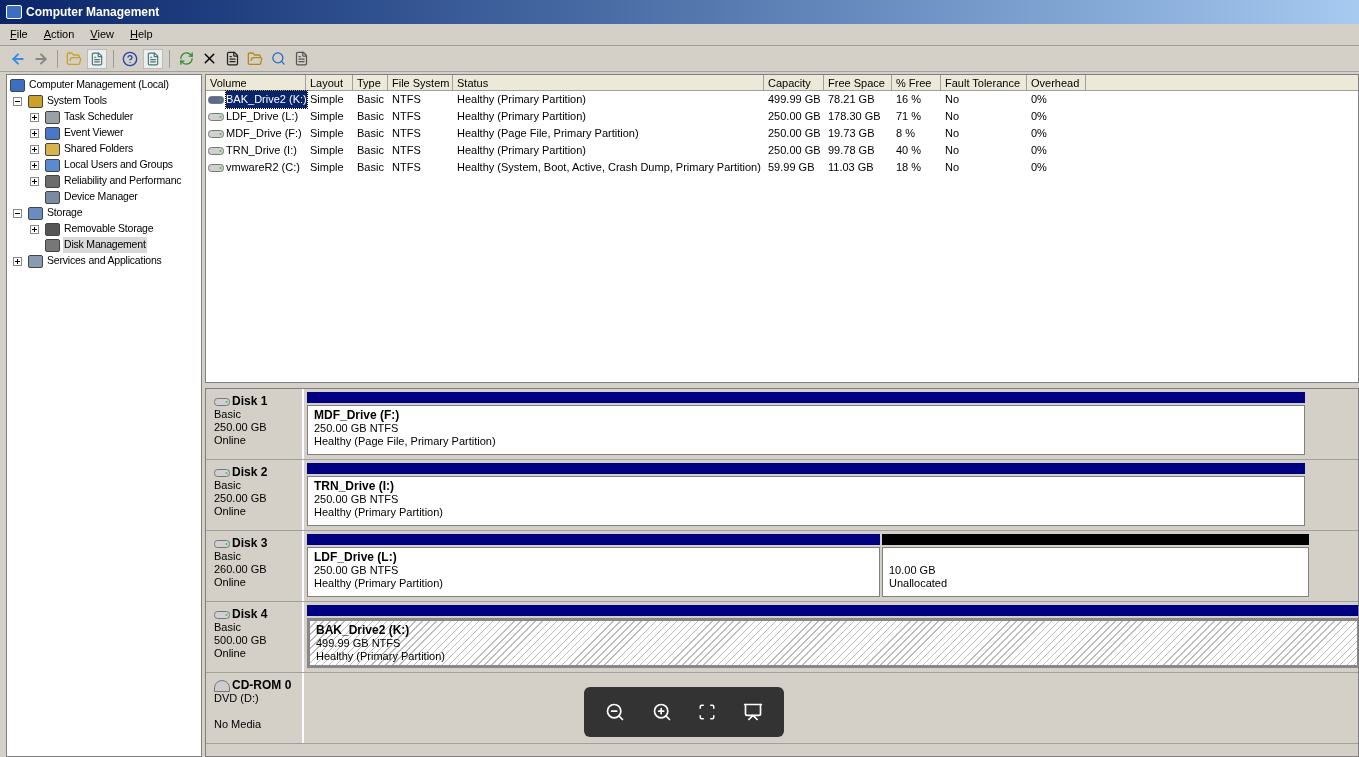  I want to click on cdrom-label-panel: CD-ROM 0 DVD (D:) No Media, so click(255, 708).